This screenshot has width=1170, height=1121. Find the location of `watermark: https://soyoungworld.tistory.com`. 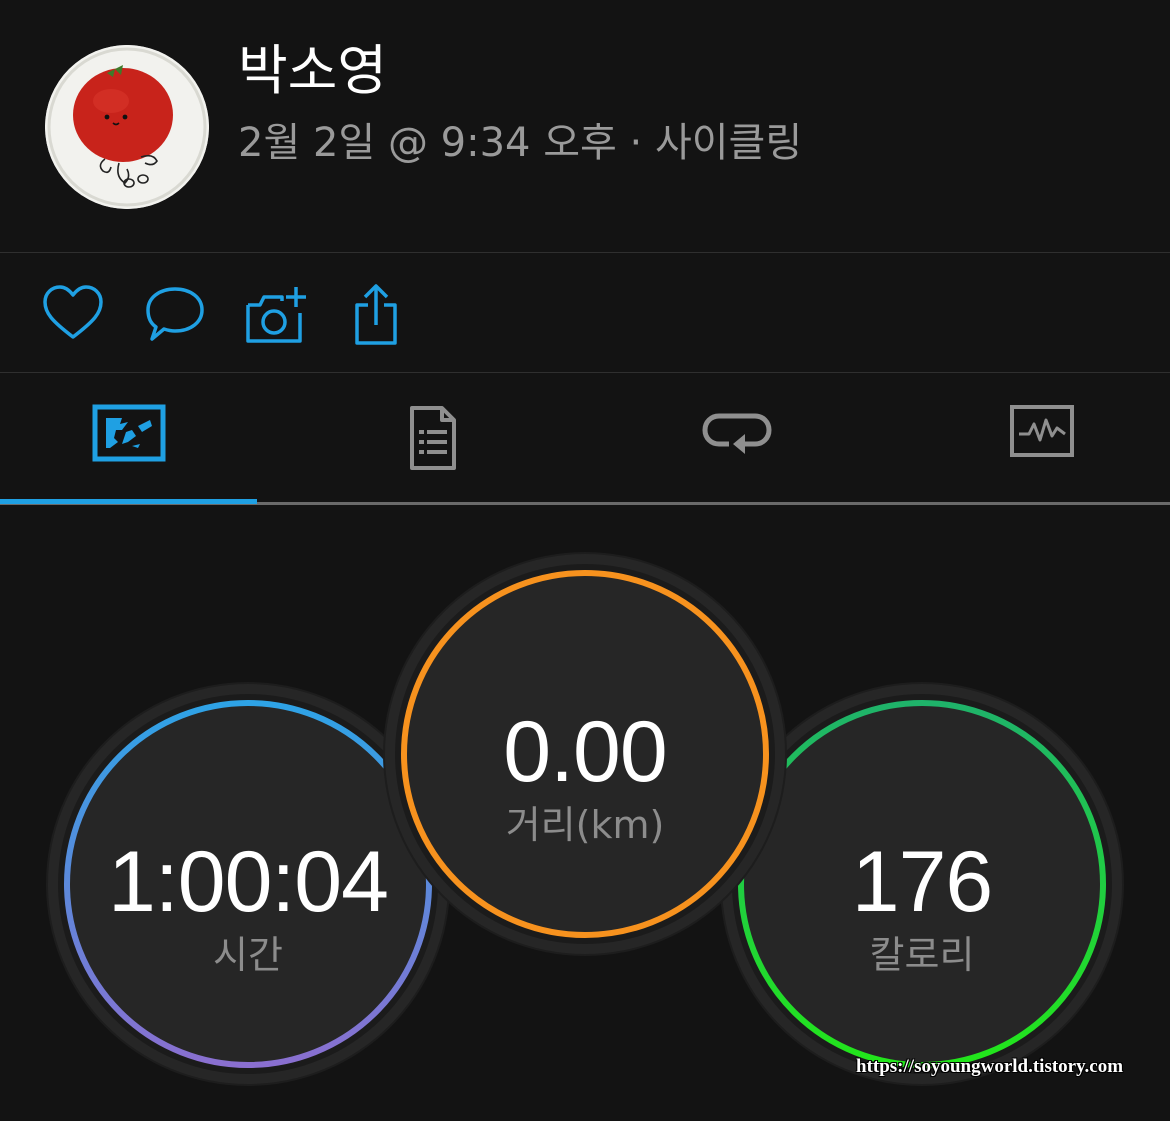

watermark: https://soyoungworld.tistory.com is located at coordinates (990, 1066).